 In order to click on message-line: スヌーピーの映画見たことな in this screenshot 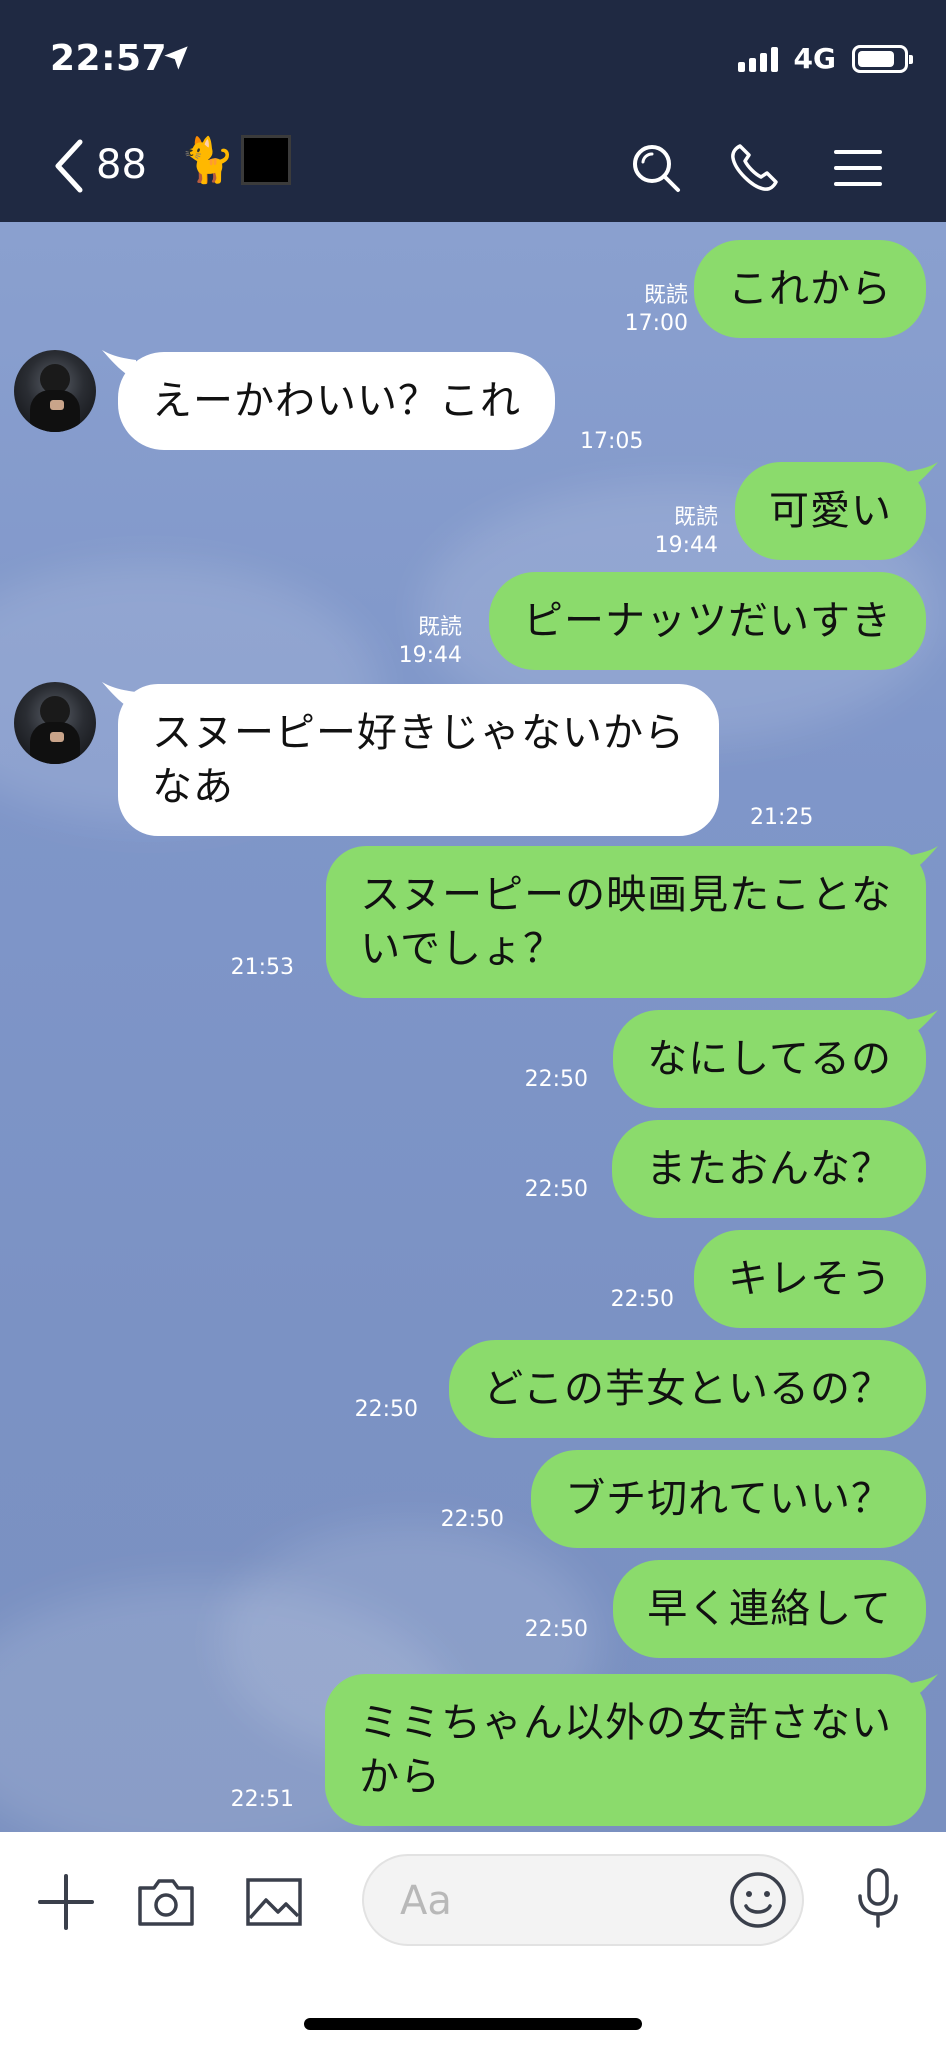, I will do `click(626, 895)`.